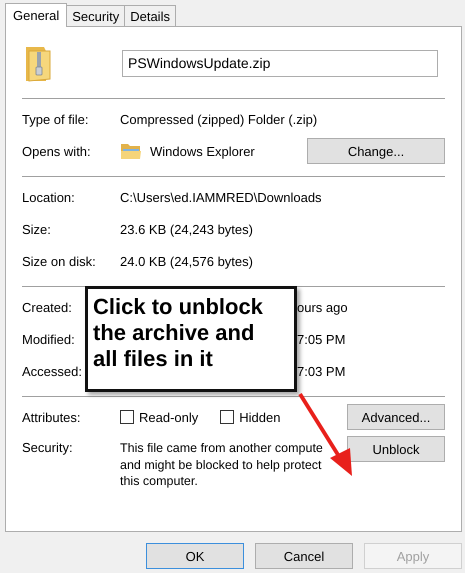 The height and width of the screenshot is (573, 465). I want to click on tab: Details, so click(150, 15).